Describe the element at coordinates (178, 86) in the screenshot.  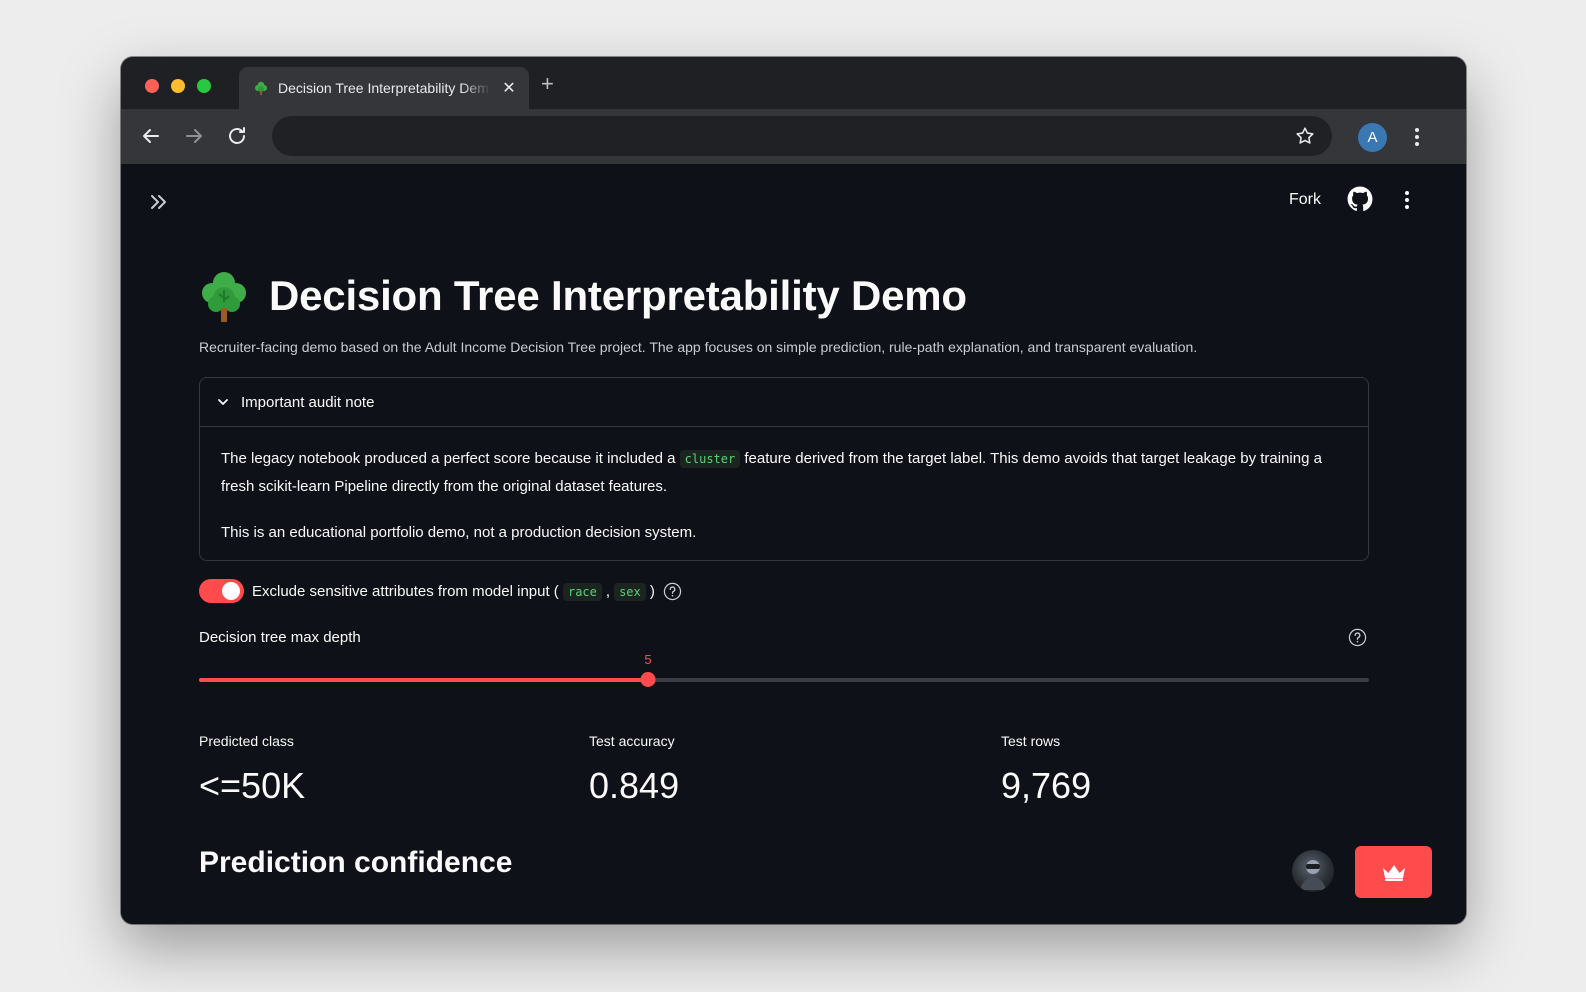
I see `minimize-window-button` at that location.